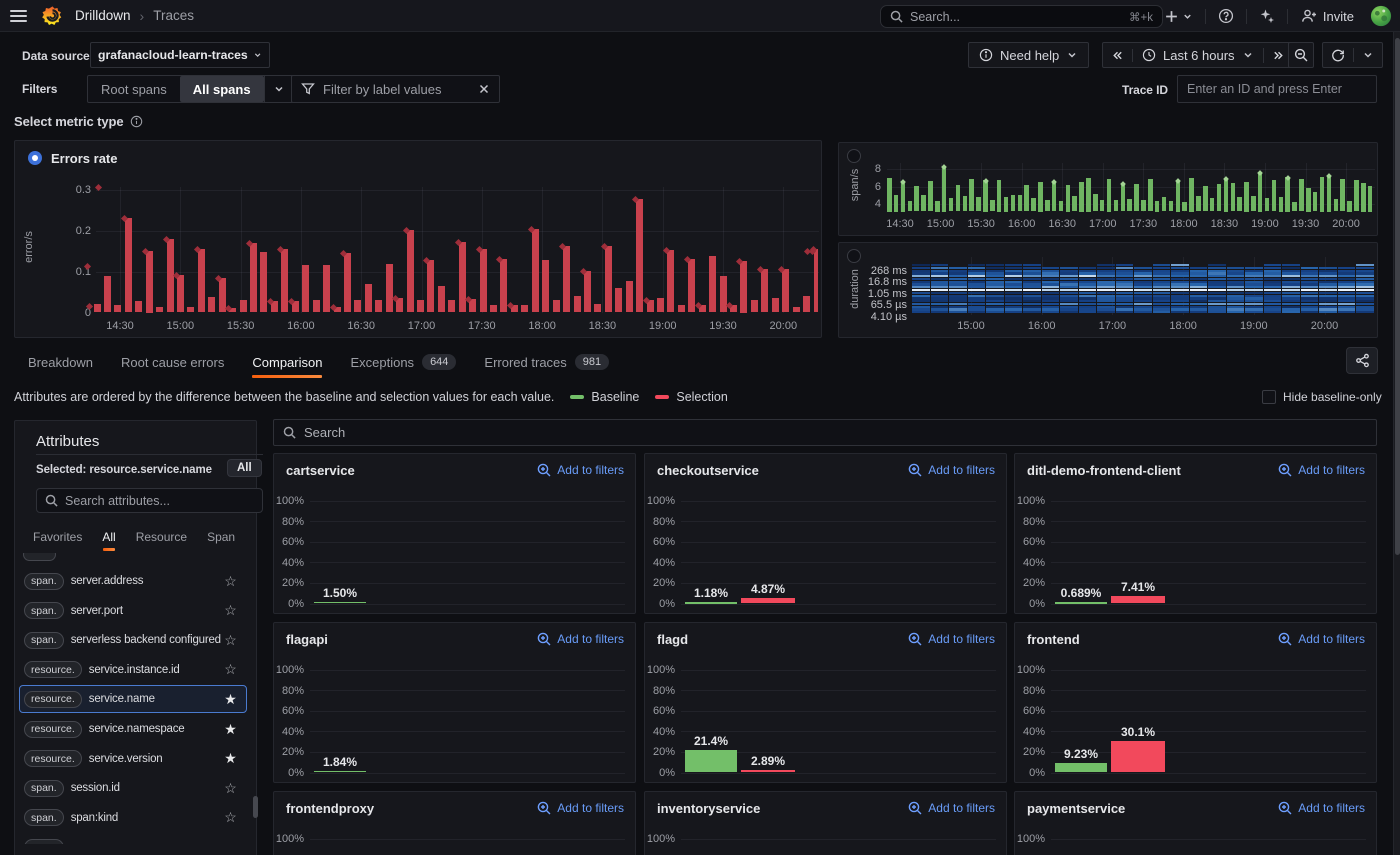 This screenshot has width=1400, height=855. I want to click on attribute-row-service.namespace: resource. service.namespace ★, so click(133, 729).